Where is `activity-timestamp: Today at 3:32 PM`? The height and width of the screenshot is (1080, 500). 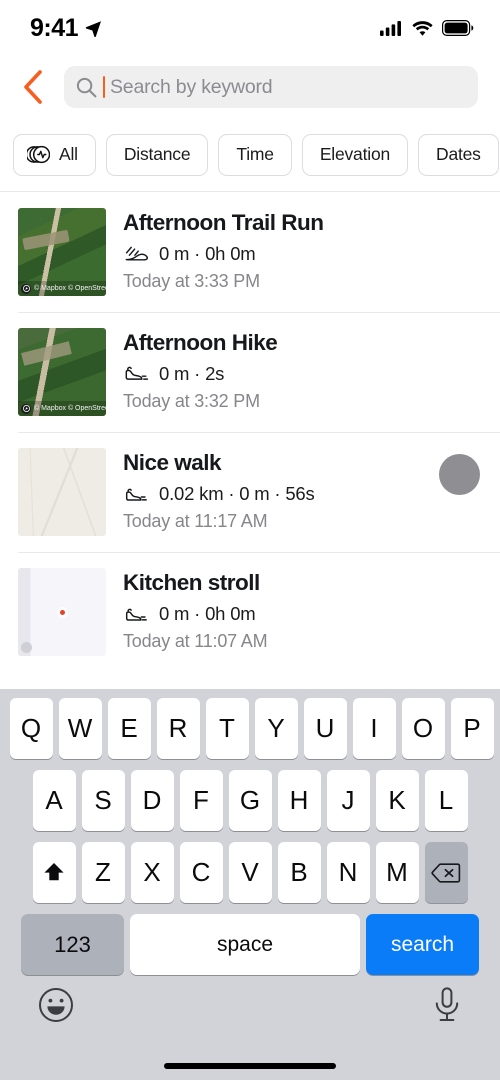
activity-timestamp: Today at 3:32 PM is located at coordinates (191, 401).